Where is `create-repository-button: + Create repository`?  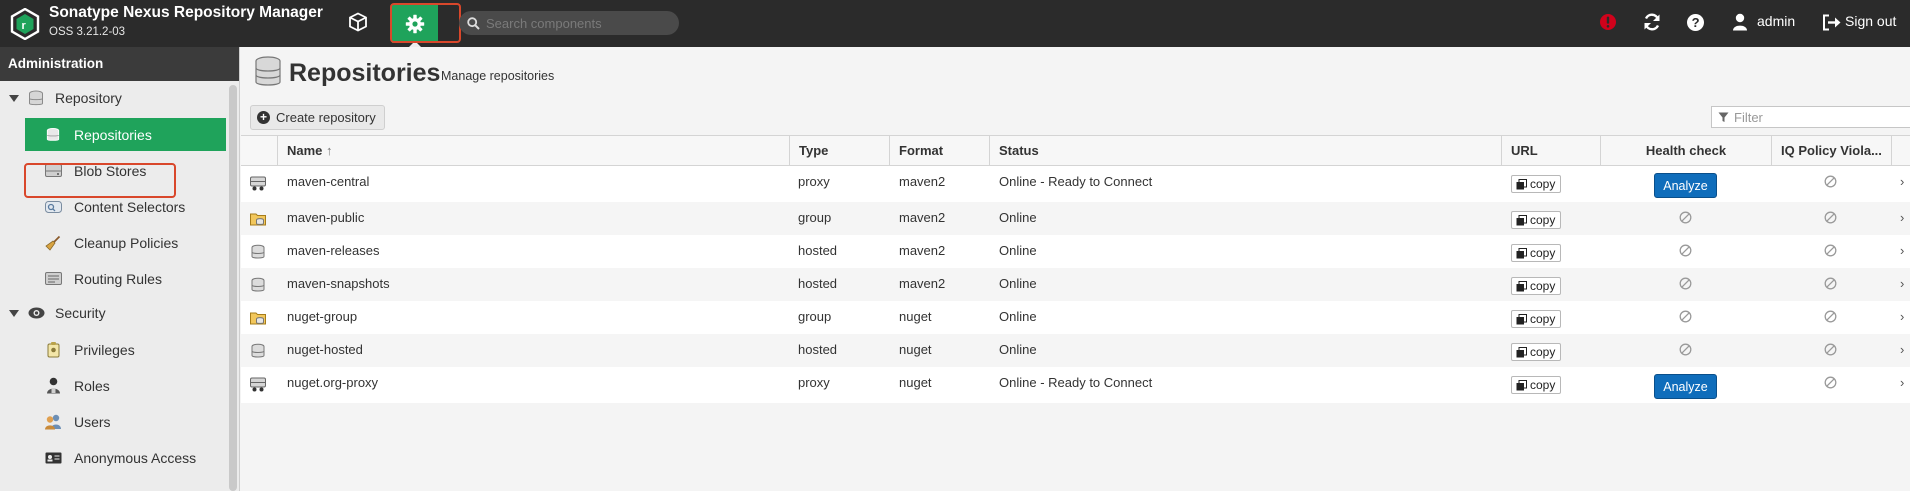
create-repository-button: + Create repository is located at coordinates (317, 117).